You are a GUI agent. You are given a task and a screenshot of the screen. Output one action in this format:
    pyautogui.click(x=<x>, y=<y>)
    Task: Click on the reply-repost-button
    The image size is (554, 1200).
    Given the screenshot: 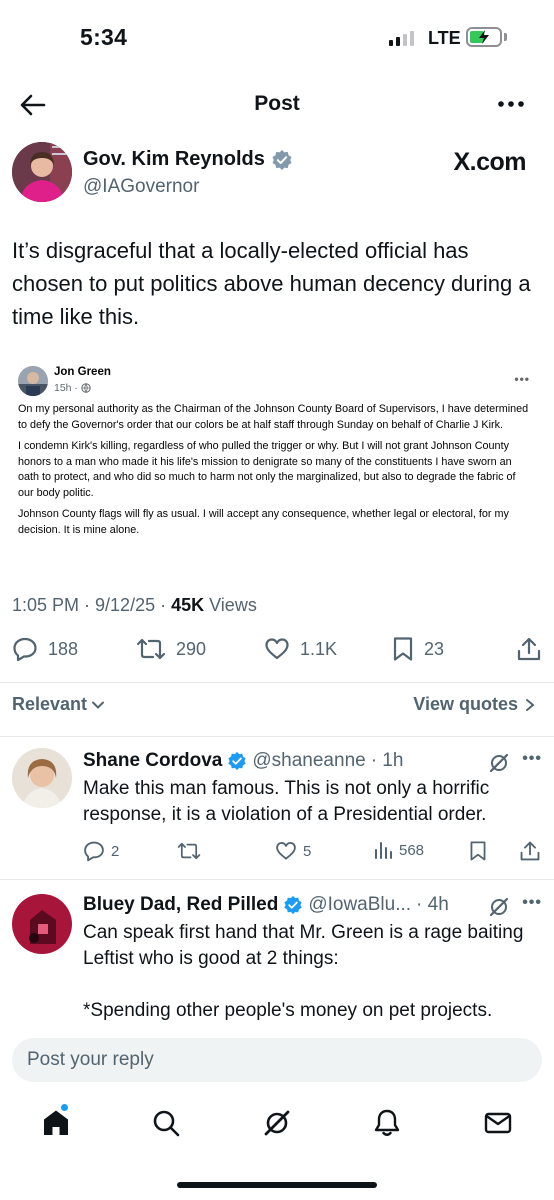 What is the action you would take?
    pyautogui.click(x=189, y=851)
    